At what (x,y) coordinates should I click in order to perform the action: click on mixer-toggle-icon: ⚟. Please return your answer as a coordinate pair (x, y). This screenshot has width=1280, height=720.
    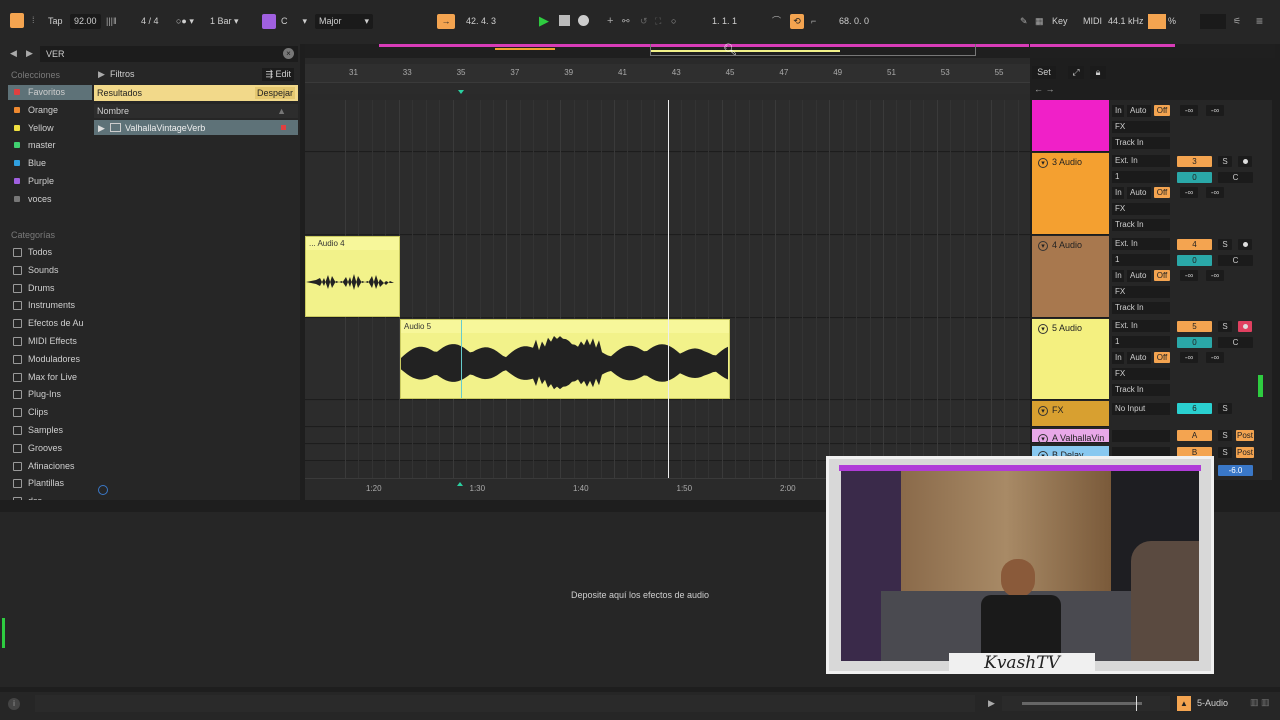
    Looking at the image, I should click on (1237, 21).